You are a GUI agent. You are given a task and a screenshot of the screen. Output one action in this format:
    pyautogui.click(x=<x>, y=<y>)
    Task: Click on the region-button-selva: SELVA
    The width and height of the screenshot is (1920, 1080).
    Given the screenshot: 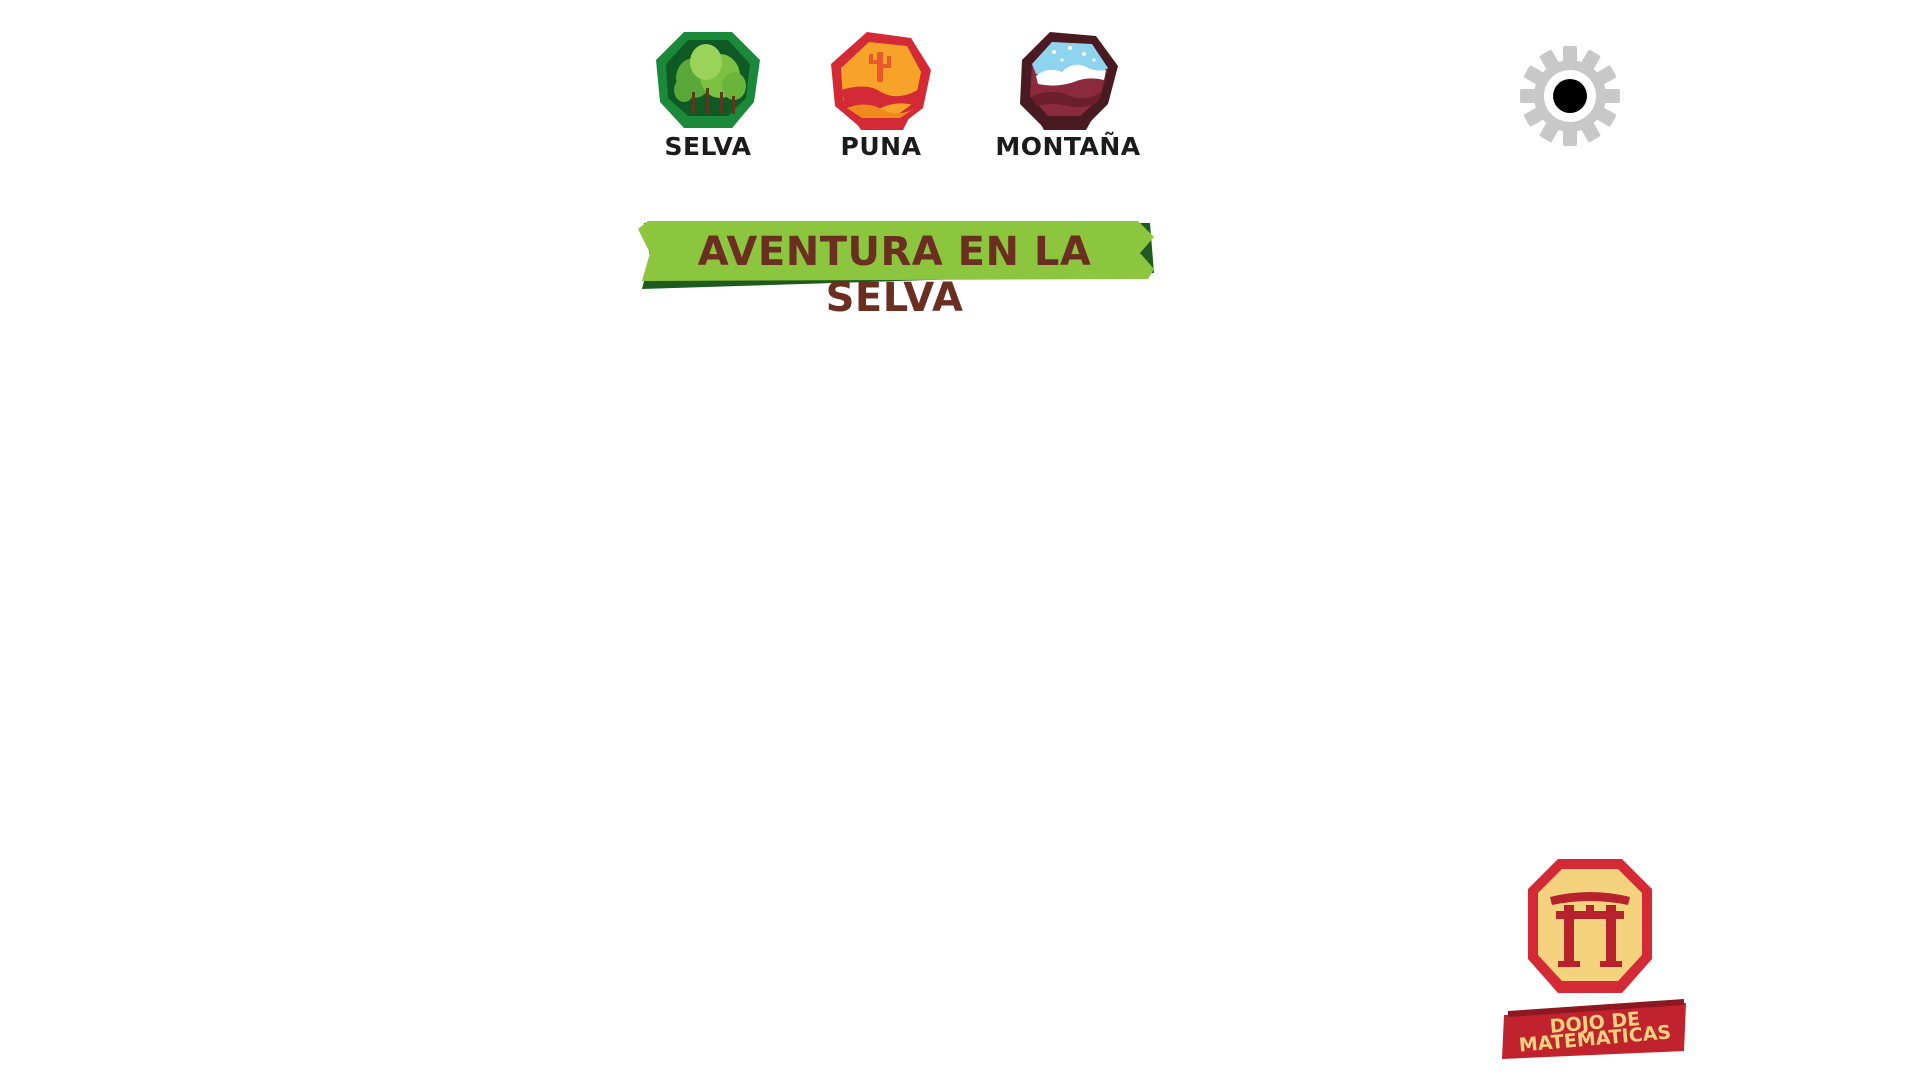 What is the action you would take?
    pyautogui.click(x=708, y=95)
    